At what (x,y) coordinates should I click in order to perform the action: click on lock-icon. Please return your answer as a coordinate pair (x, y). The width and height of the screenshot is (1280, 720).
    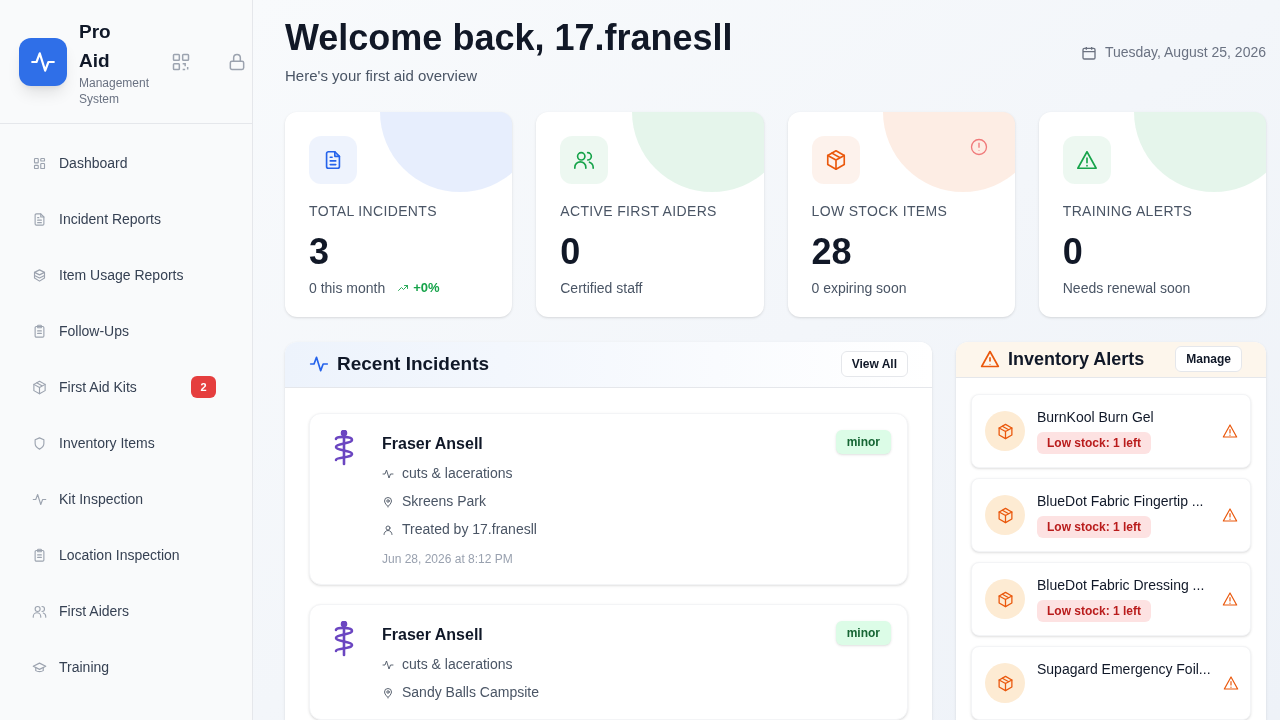
    Looking at the image, I should click on (237, 61).